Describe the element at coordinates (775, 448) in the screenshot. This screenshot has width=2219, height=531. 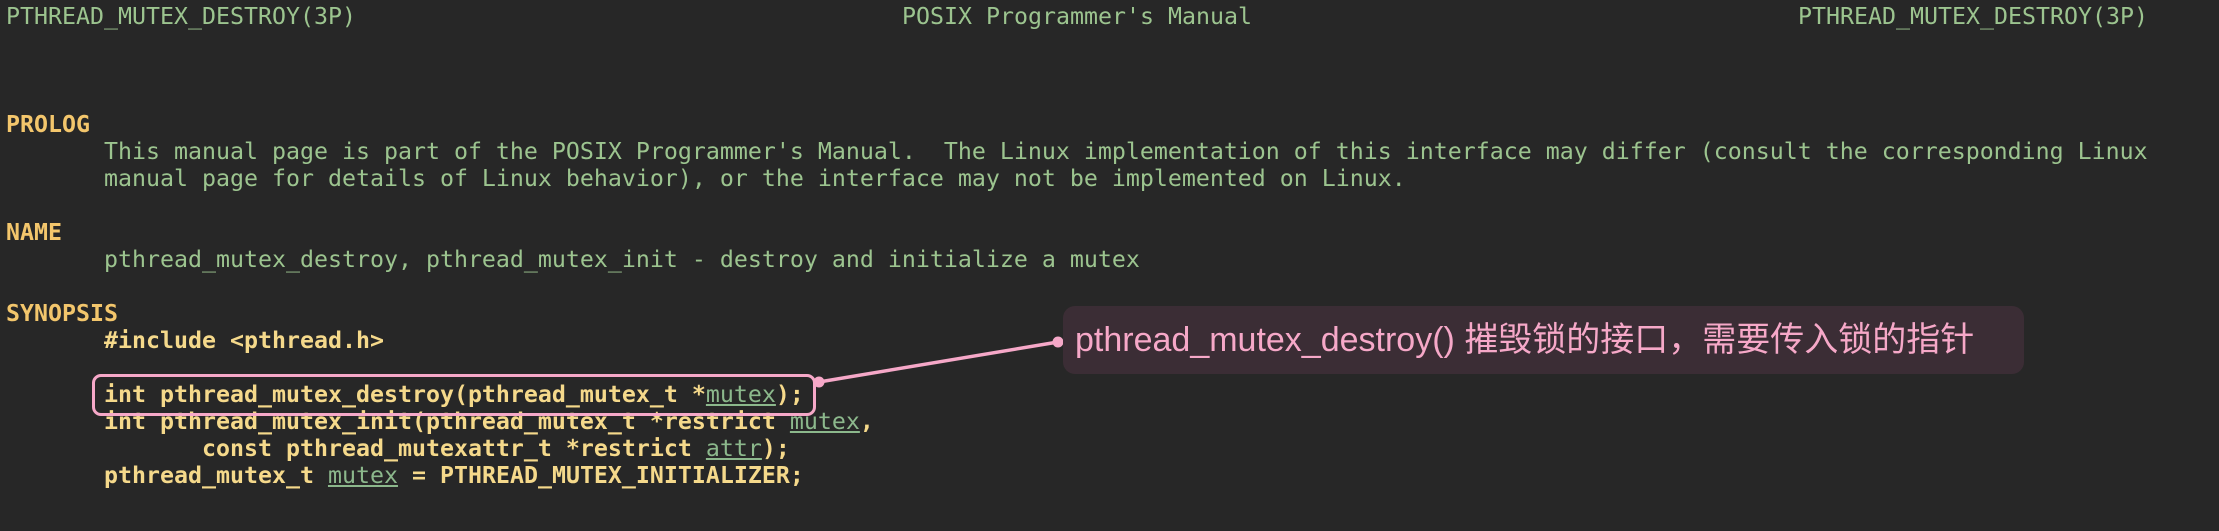
I see `code-text: );` at that location.